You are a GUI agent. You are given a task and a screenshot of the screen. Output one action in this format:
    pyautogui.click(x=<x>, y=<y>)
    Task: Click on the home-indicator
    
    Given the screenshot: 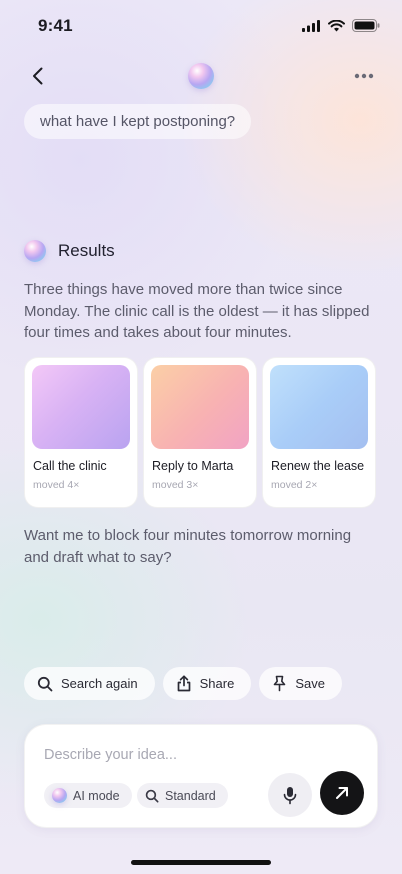 What is the action you would take?
    pyautogui.click(x=201, y=862)
    